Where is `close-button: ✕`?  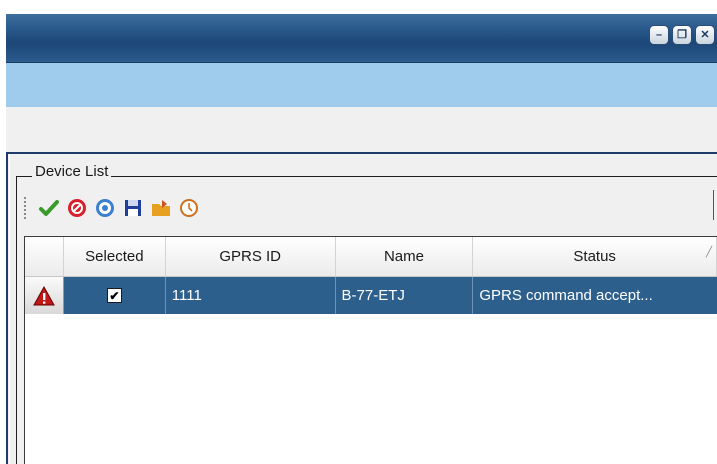 close-button: ✕ is located at coordinates (705, 35).